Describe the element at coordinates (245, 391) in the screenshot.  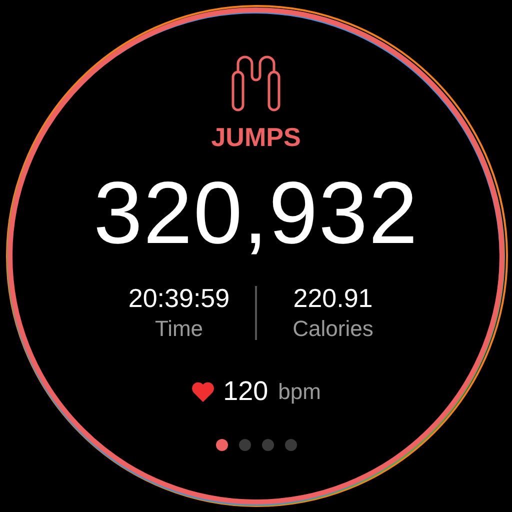
I see `heart-rate-value: 120` at that location.